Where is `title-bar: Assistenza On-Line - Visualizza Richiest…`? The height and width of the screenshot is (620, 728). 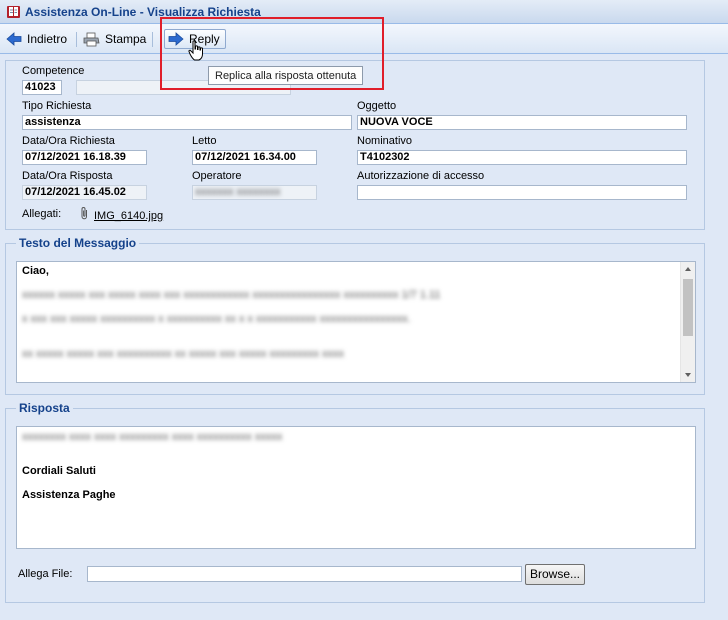
title-bar: Assistenza On-Line - Visualizza Richiest… is located at coordinates (364, 12).